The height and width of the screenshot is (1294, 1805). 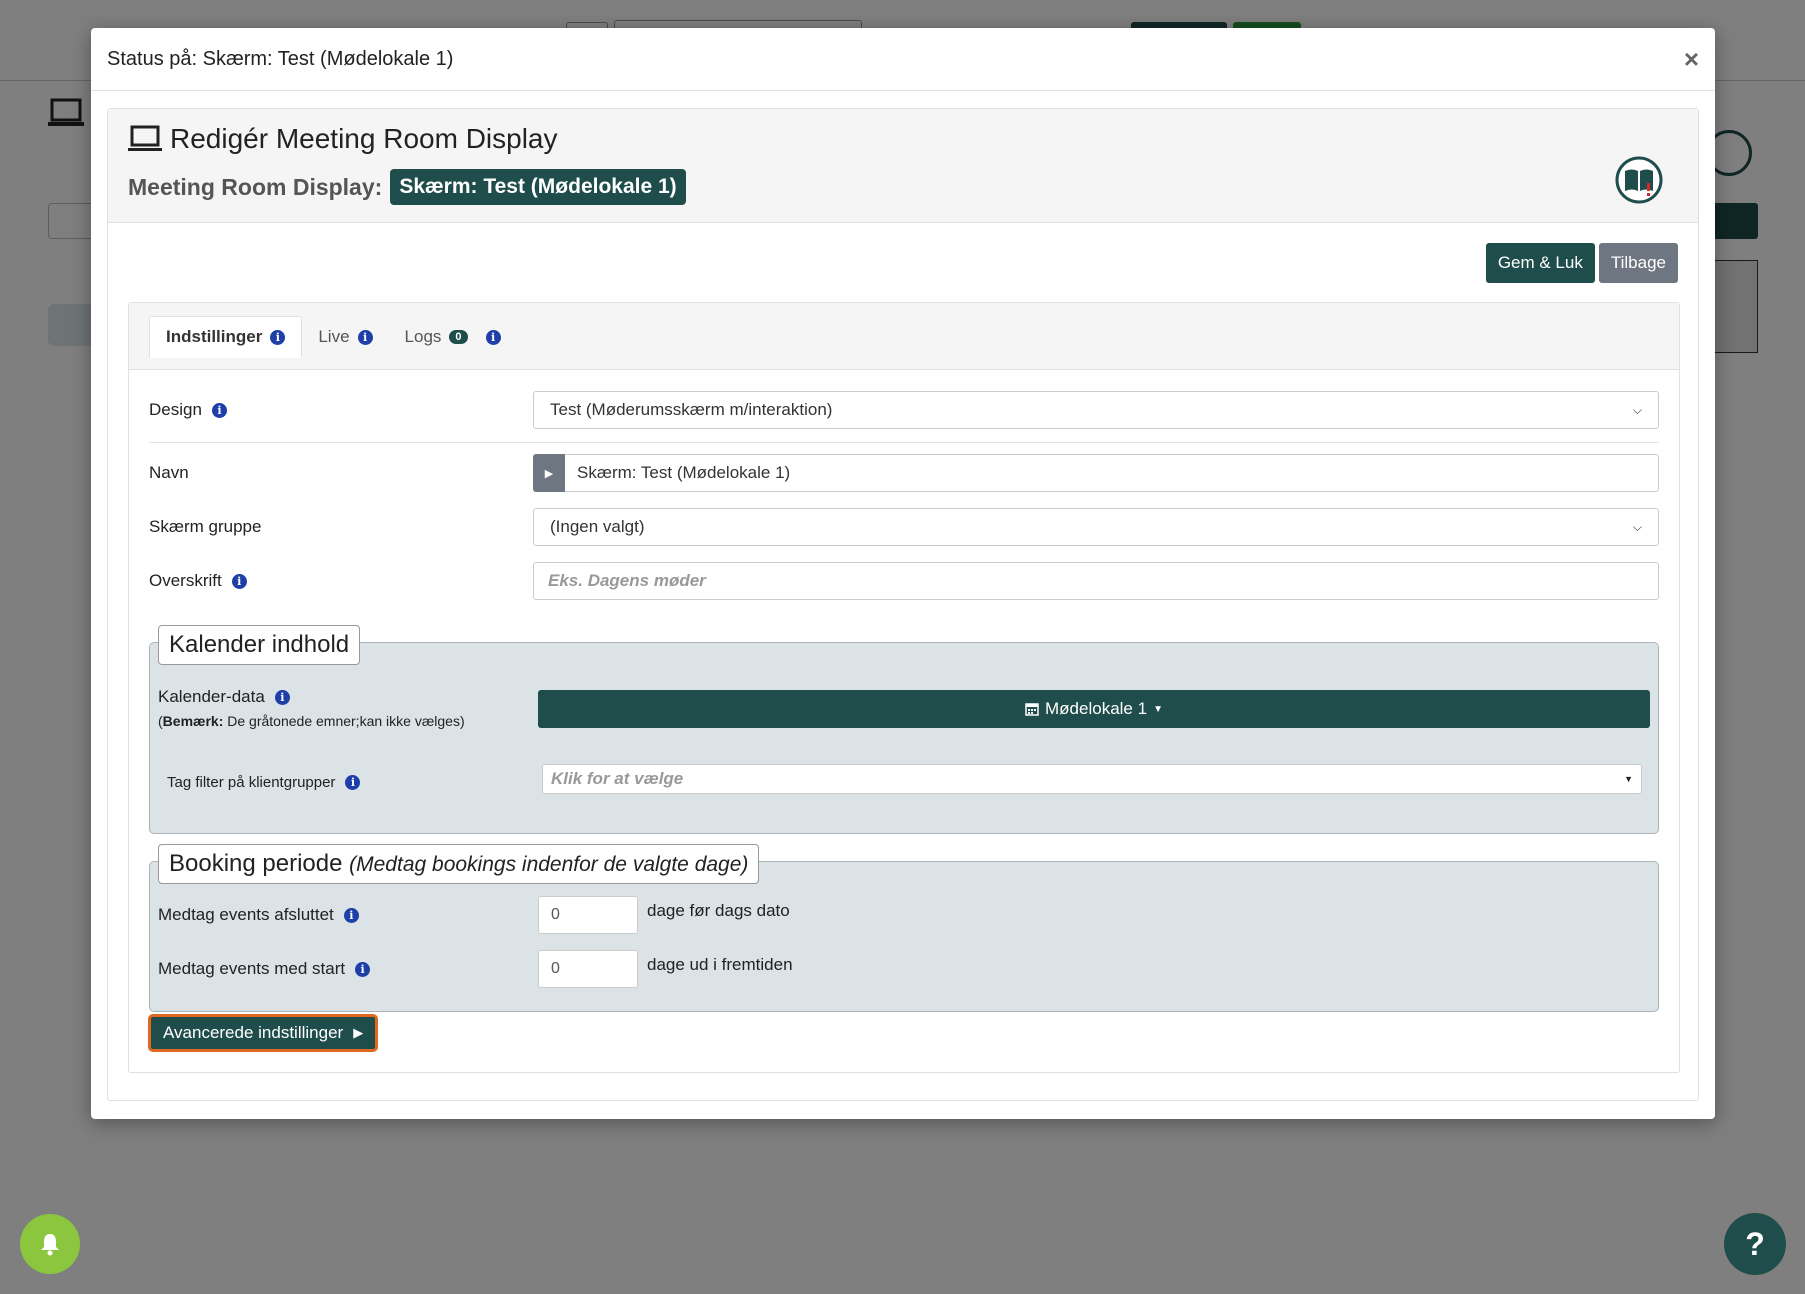 I want to click on subtitle-badge: Skærm: Test (Mødelokale 1), so click(x=538, y=187).